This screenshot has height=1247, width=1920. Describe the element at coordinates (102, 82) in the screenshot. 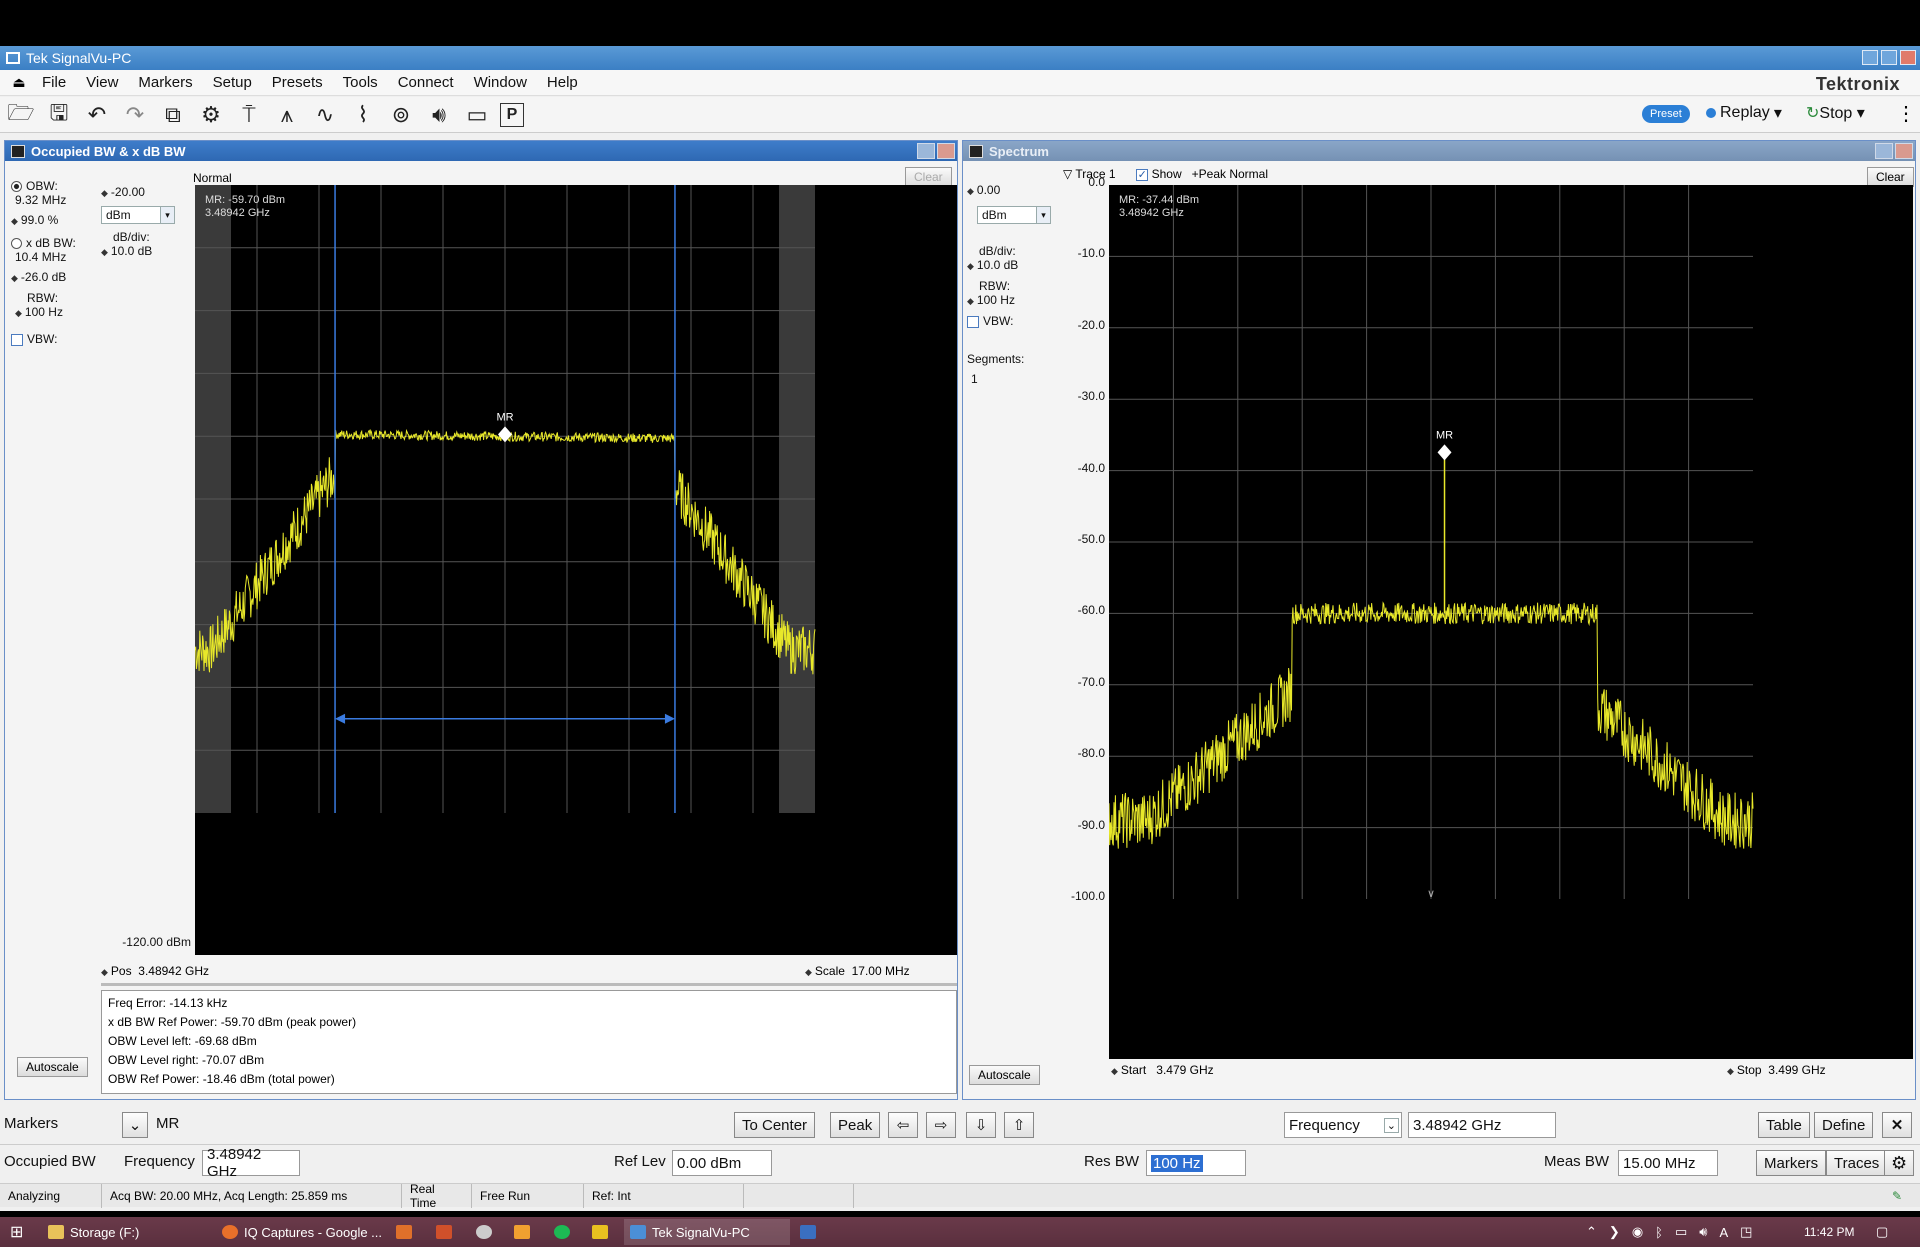

I see `menu-view: View` at that location.